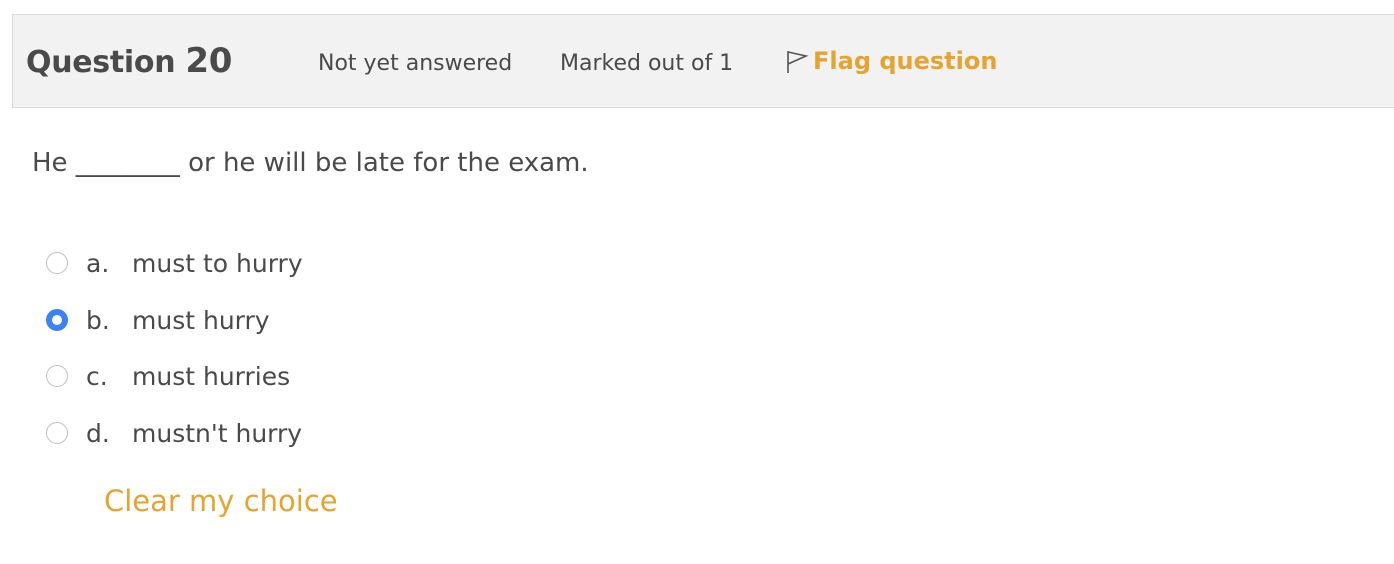 The height and width of the screenshot is (564, 1394). I want to click on option-letter: b., so click(98, 320).